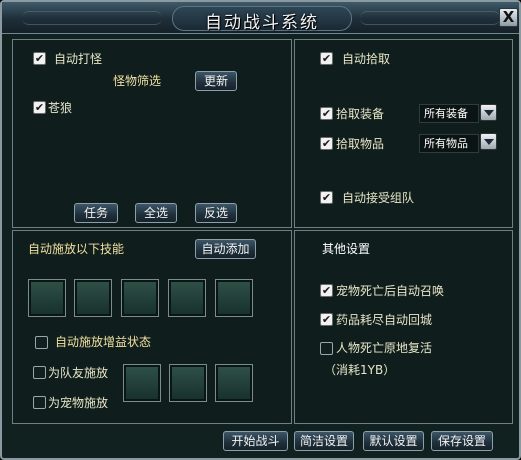 The width and height of the screenshot is (521, 460). I want to click on pet-resummon-label: 宠物死亡后自动召唤, so click(390, 291).